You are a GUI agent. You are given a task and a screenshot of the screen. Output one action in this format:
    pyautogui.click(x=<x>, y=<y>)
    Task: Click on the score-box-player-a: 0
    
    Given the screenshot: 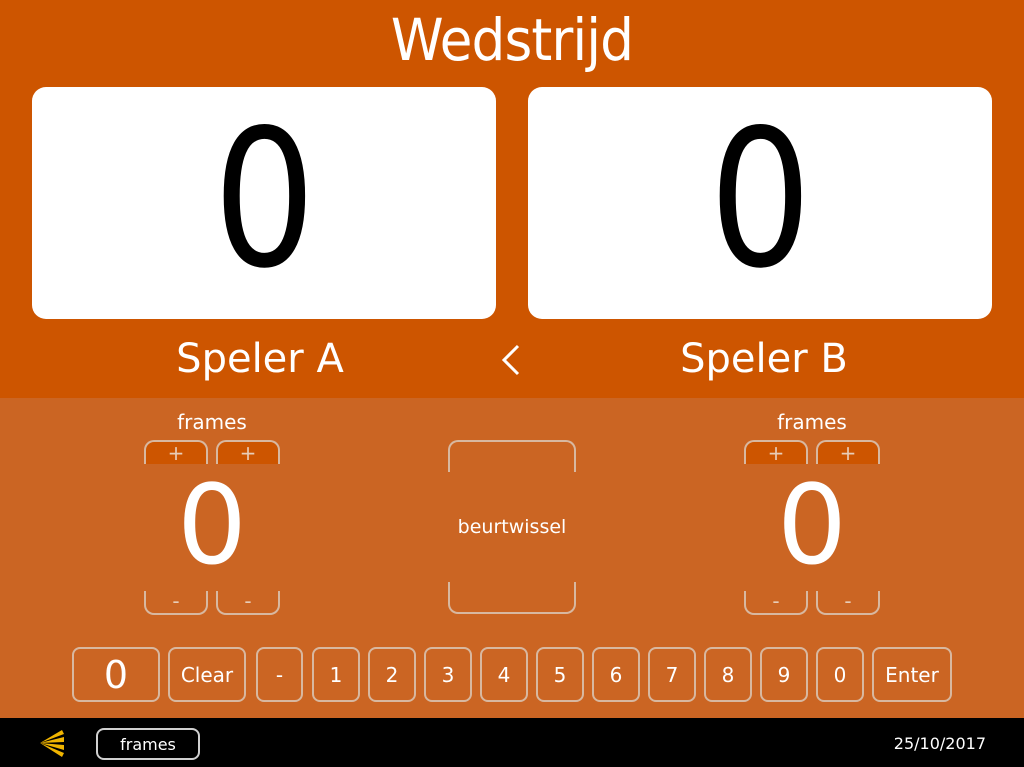 What is the action you would take?
    pyautogui.click(x=264, y=203)
    